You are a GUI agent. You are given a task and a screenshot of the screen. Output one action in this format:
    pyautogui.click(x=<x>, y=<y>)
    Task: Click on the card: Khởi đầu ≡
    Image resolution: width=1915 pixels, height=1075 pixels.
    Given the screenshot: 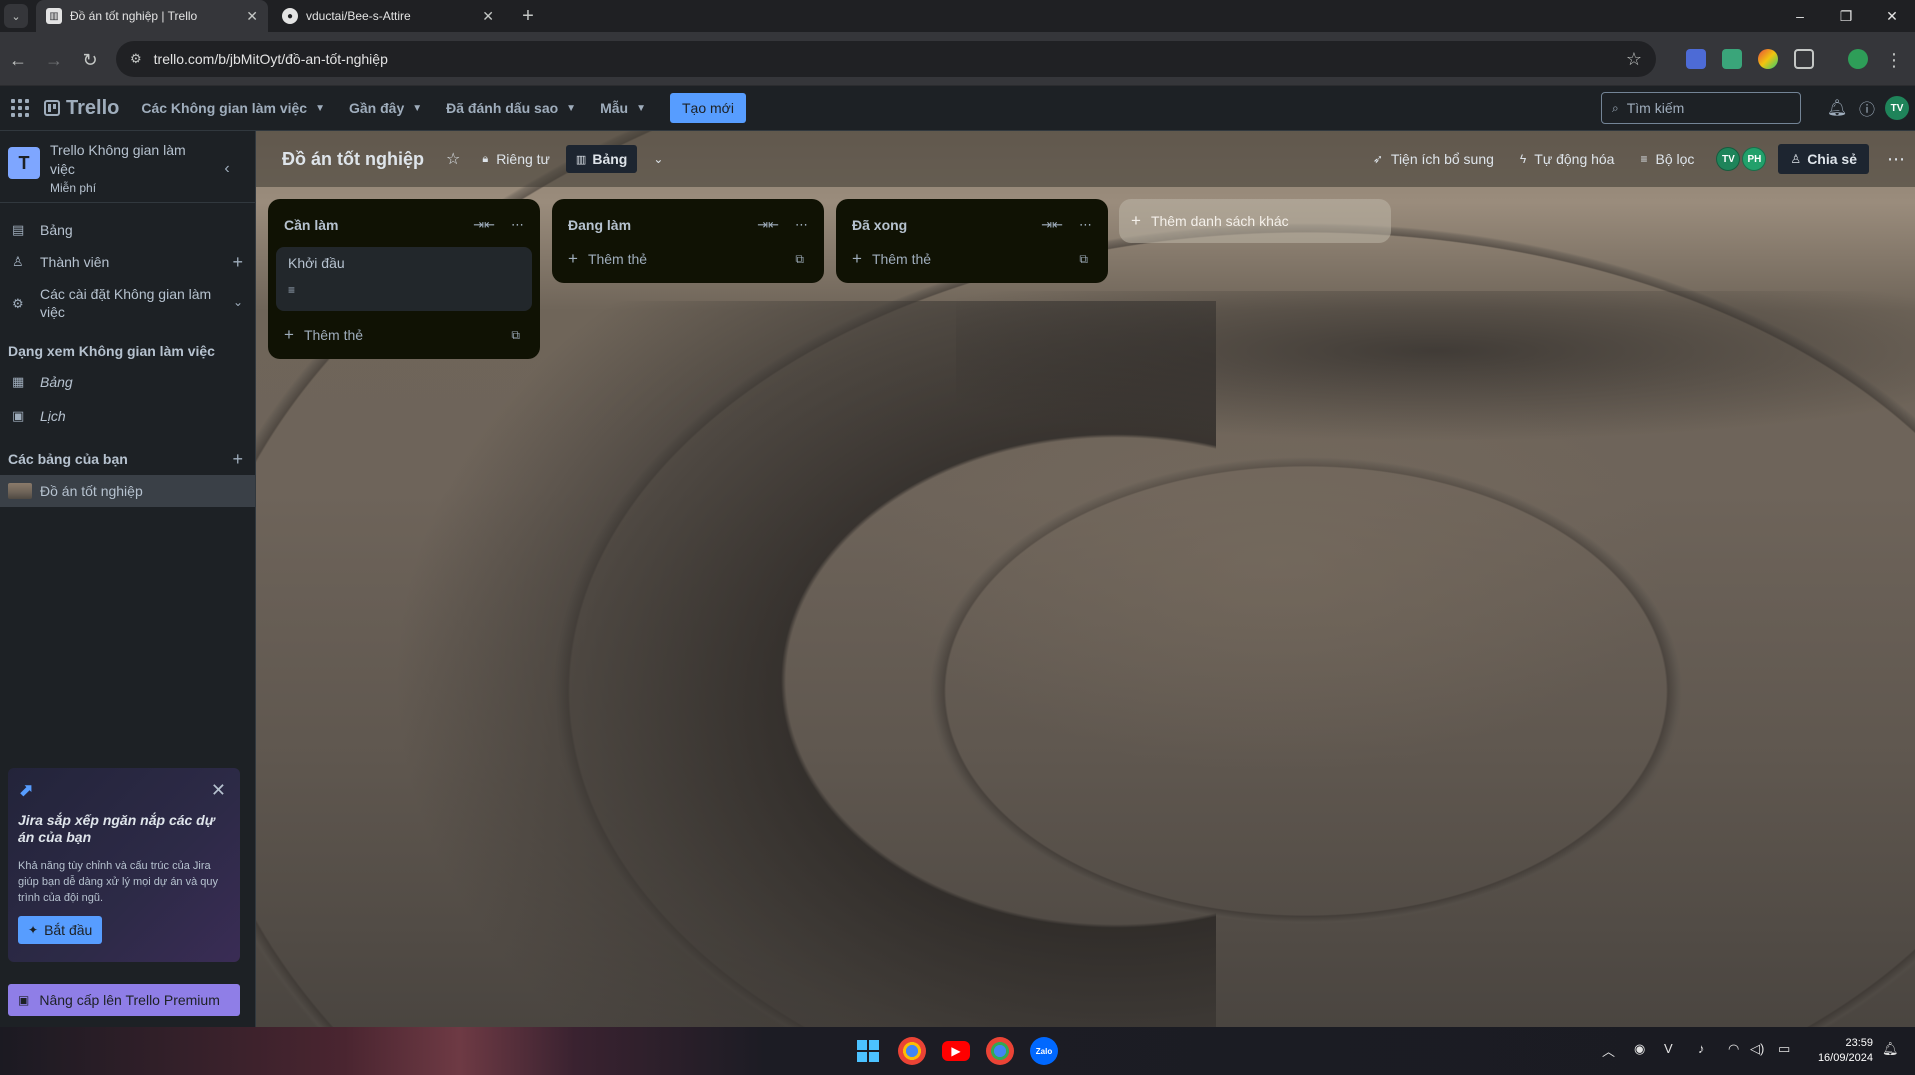 What is the action you would take?
    pyautogui.click(x=404, y=279)
    